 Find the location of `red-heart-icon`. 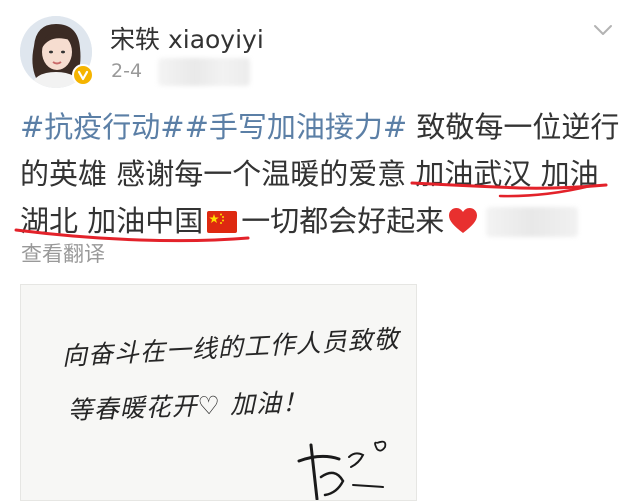

red-heart-icon is located at coordinates (463, 220).